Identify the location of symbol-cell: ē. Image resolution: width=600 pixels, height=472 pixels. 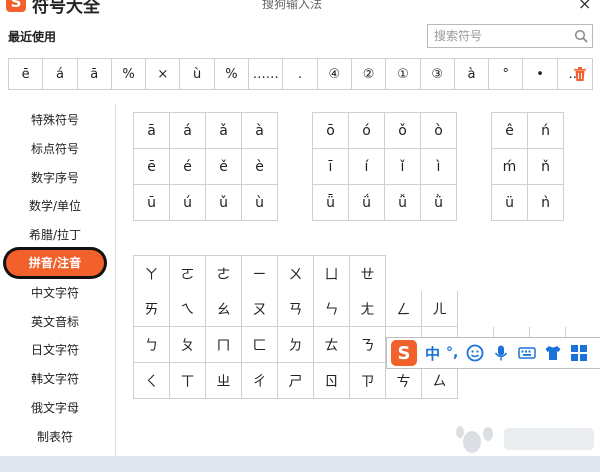
(152, 167).